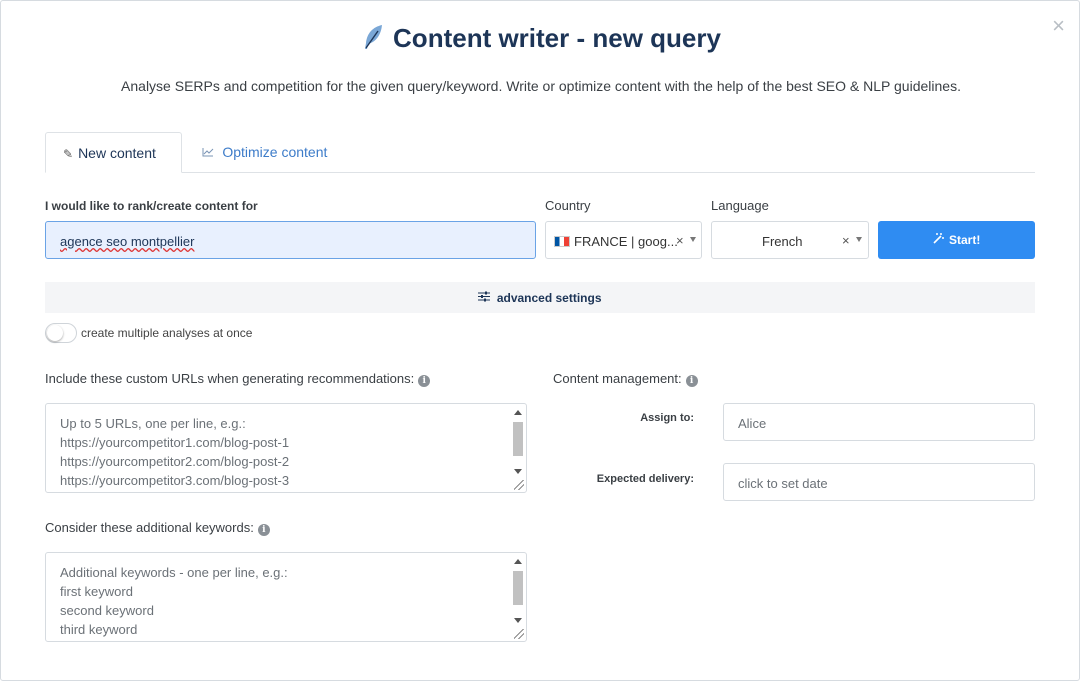 Image resolution: width=1080 pixels, height=681 pixels. Describe the element at coordinates (117, 153) in the screenshot. I see `tab-label: New content` at that location.